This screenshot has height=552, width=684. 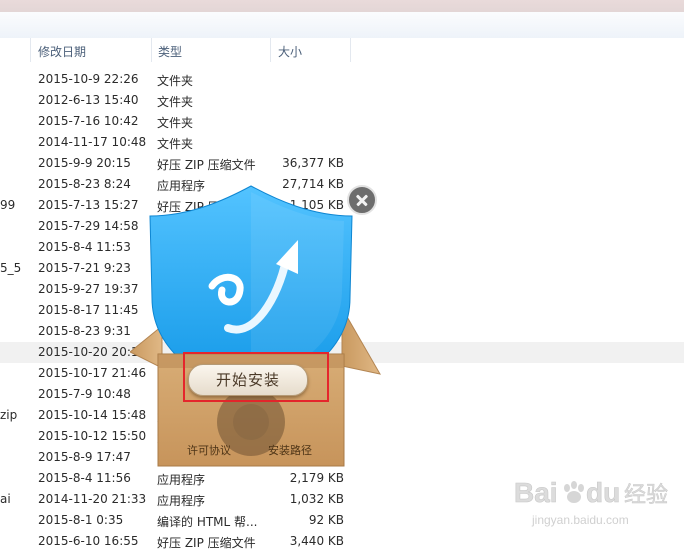 I want to click on column-header-date: 修改日期, so click(x=62, y=51).